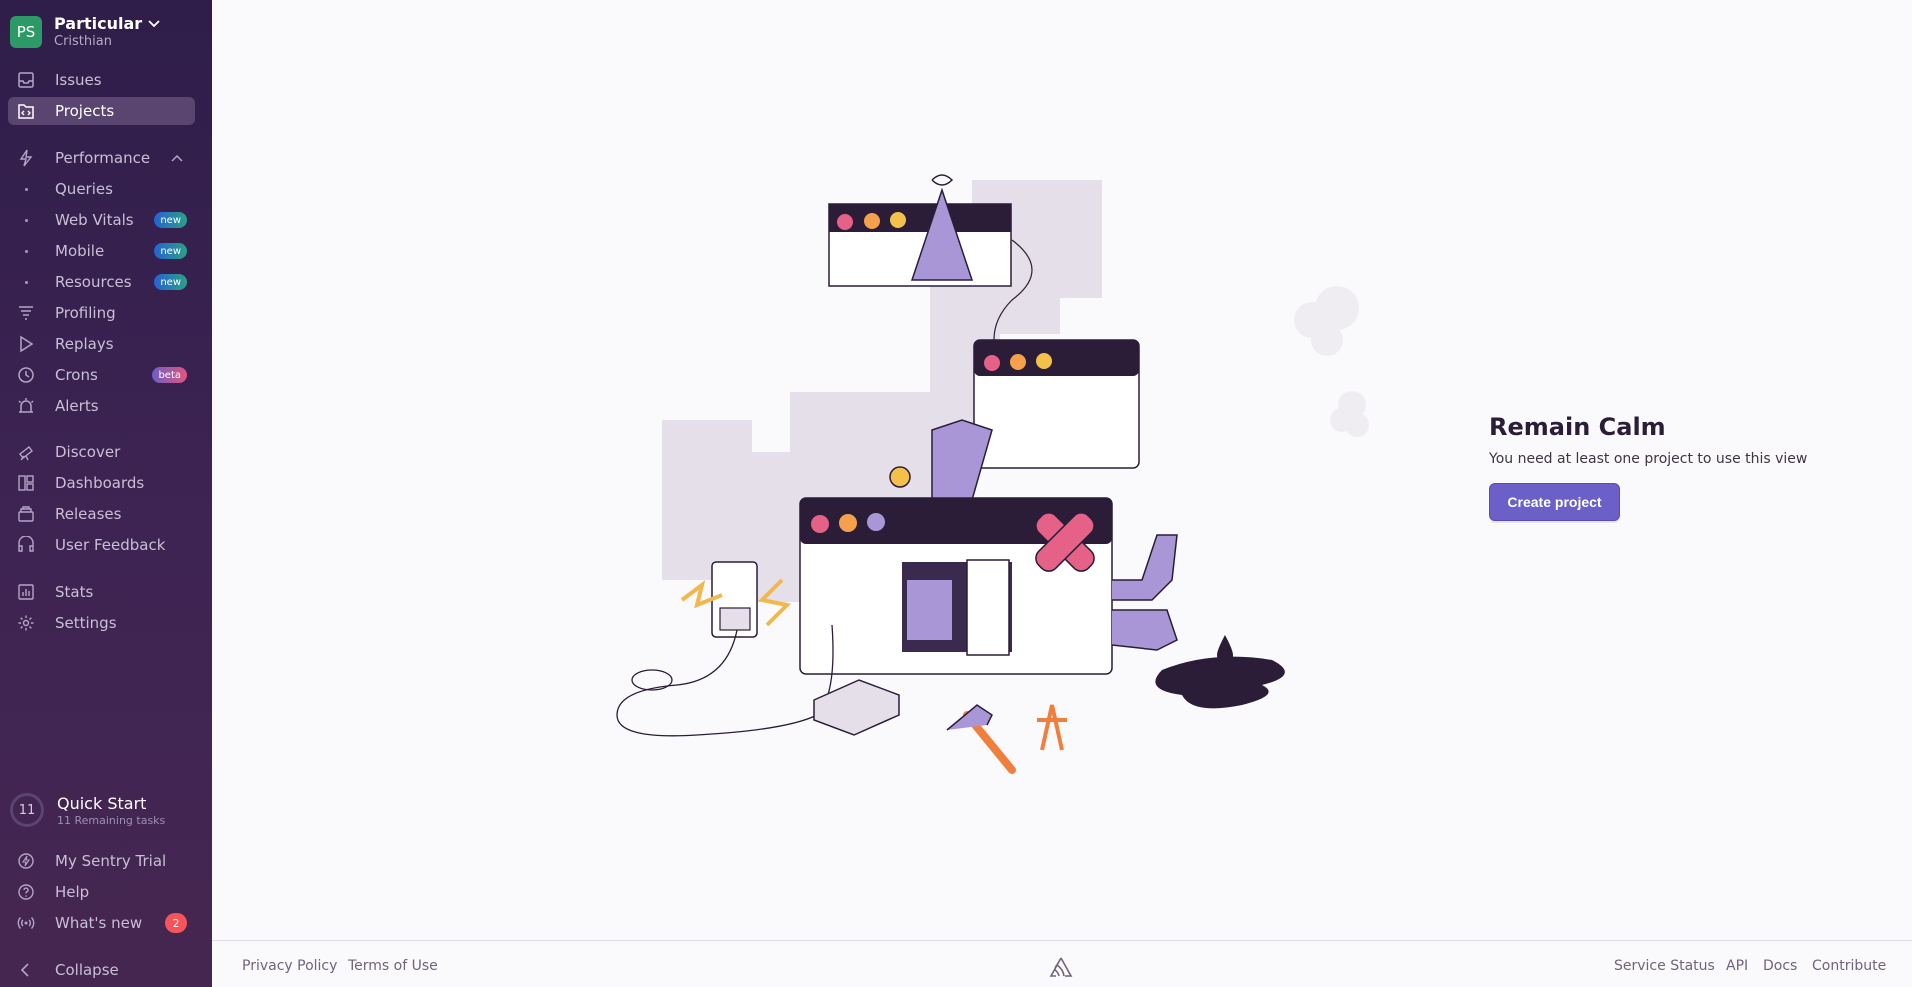 This screenshot has width=1912, height=987. What do you see at coordinates (26, 111) in the screenshot?
I see `project-icon` at bounding box center [26, 111].